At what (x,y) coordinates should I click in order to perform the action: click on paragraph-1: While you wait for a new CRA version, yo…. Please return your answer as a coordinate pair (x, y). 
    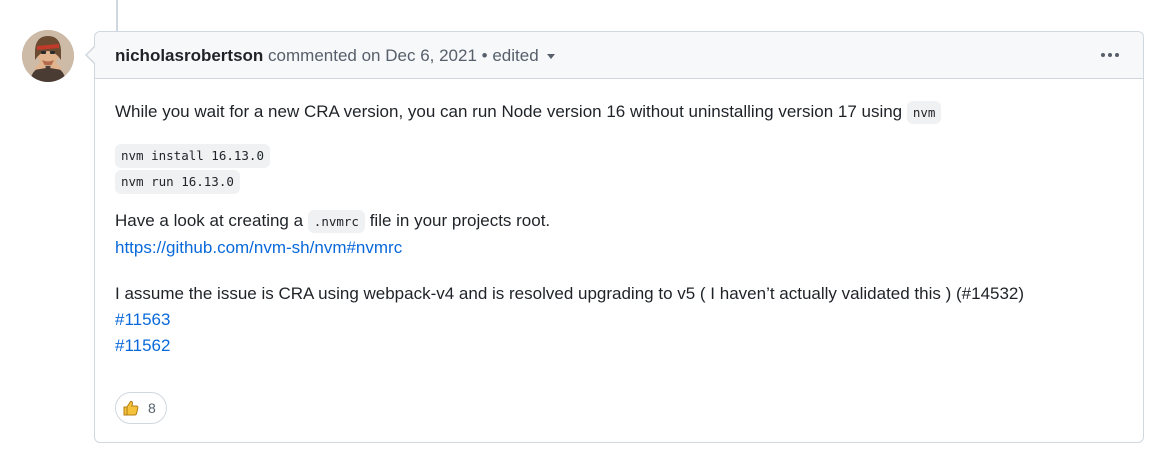
    Looking at the image, I should click on (615, 112).